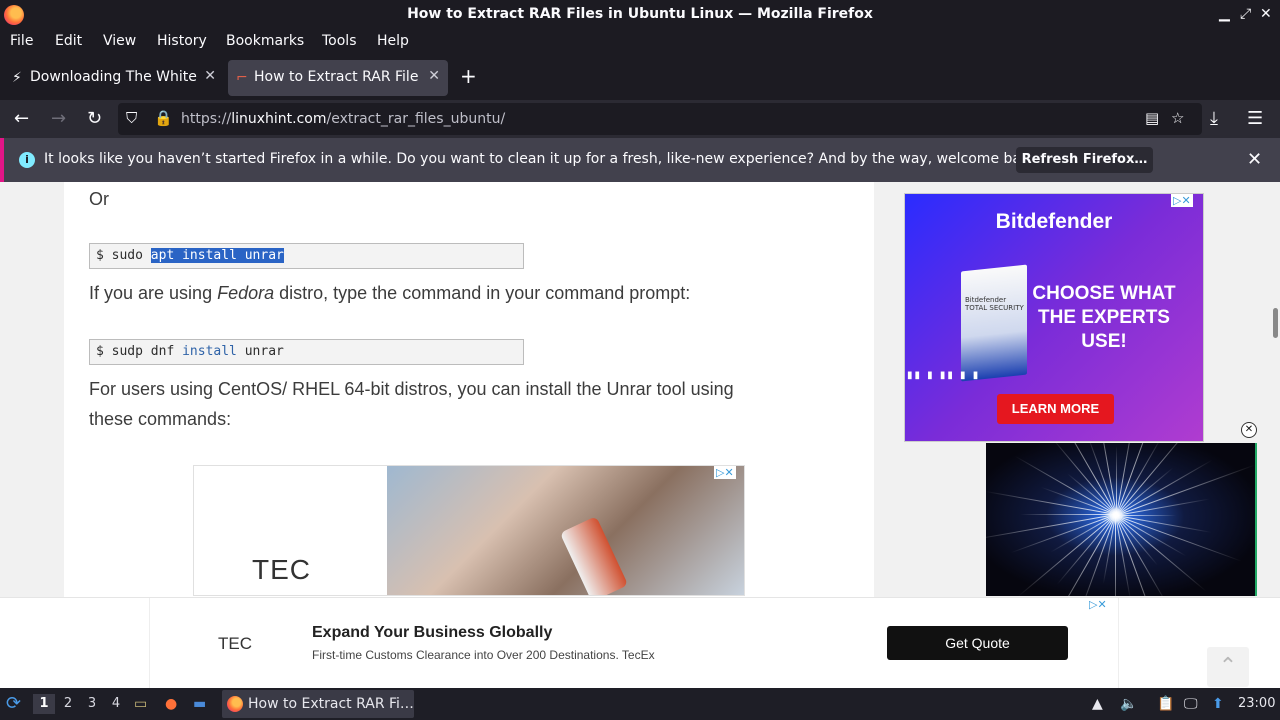 The image size is (1280, 720). I want to click on selected-text: apt install unrar, so click(217, 255).